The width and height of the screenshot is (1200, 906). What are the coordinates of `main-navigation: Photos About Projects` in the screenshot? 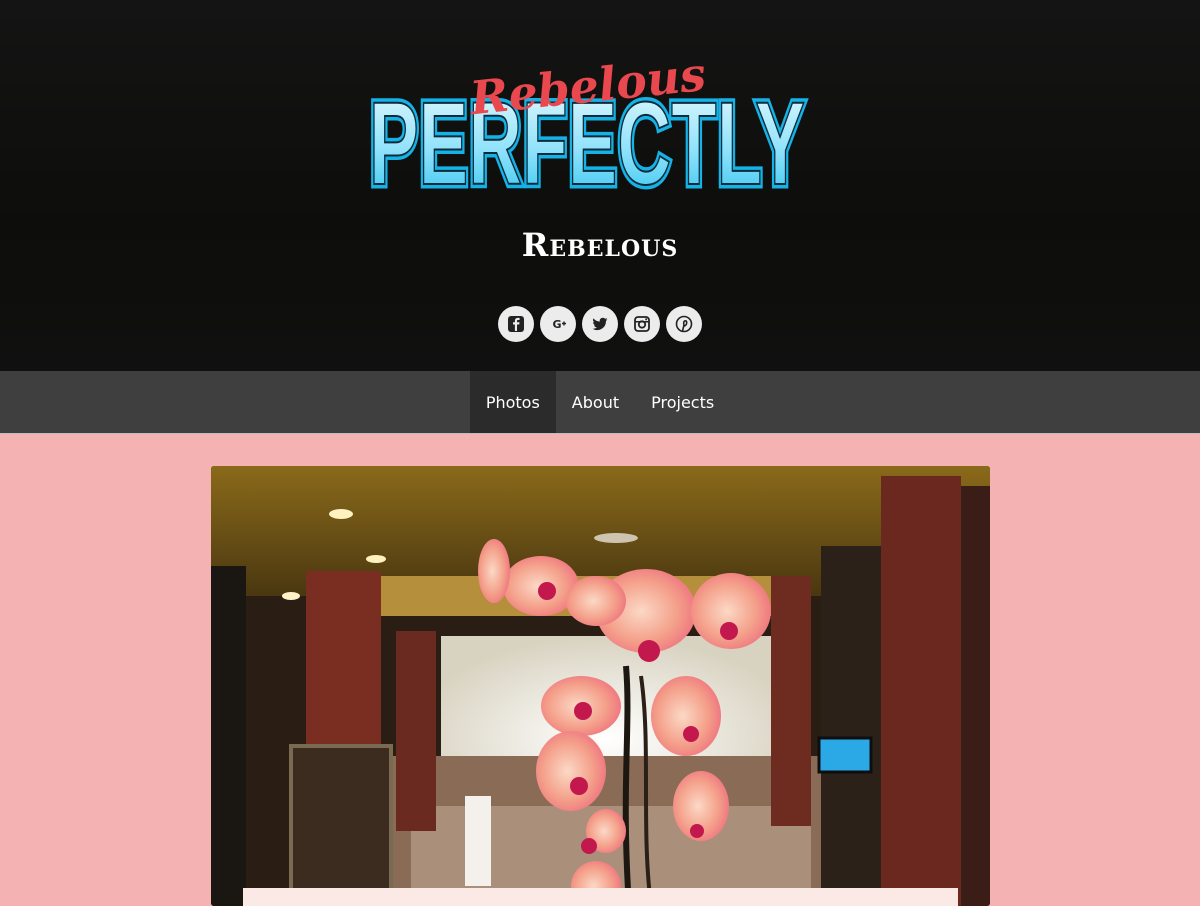 It's located at (600, 402).